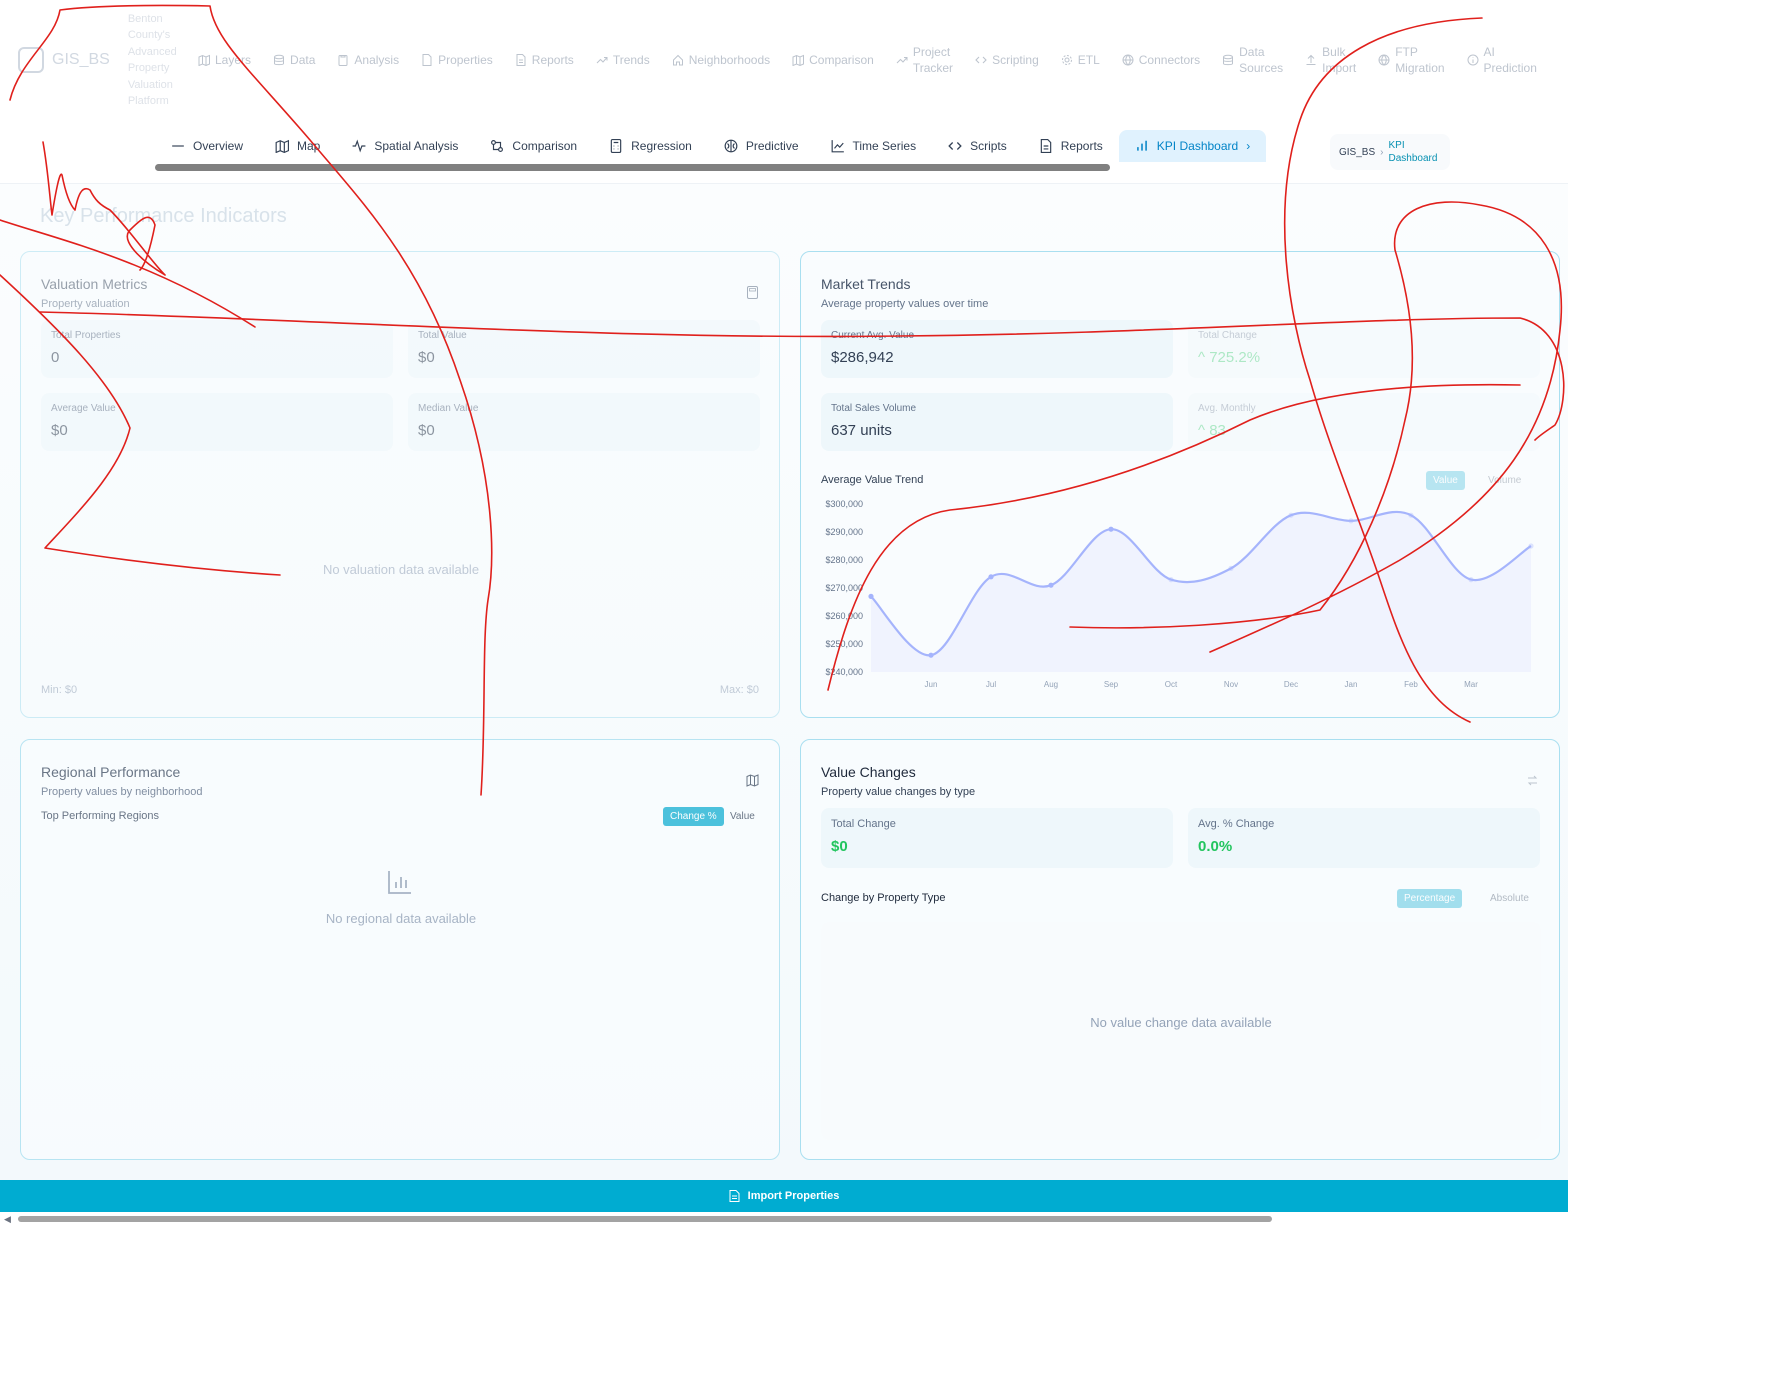  Describe the element at coordinates (1532, 780) in the screenshot. I see `refresh-icon` at that location.